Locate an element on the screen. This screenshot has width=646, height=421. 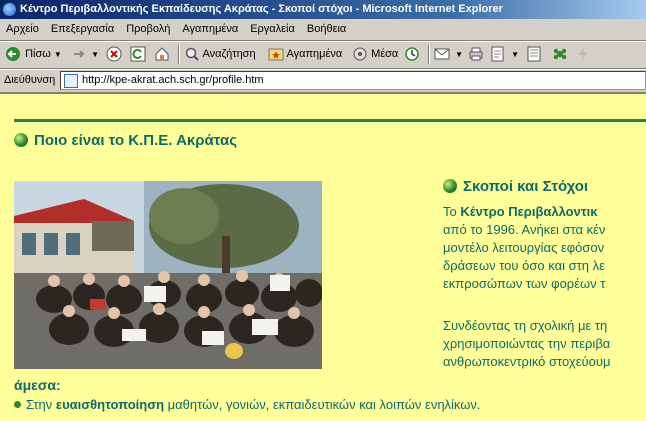
search-icon is located at coordinates (192, 54).